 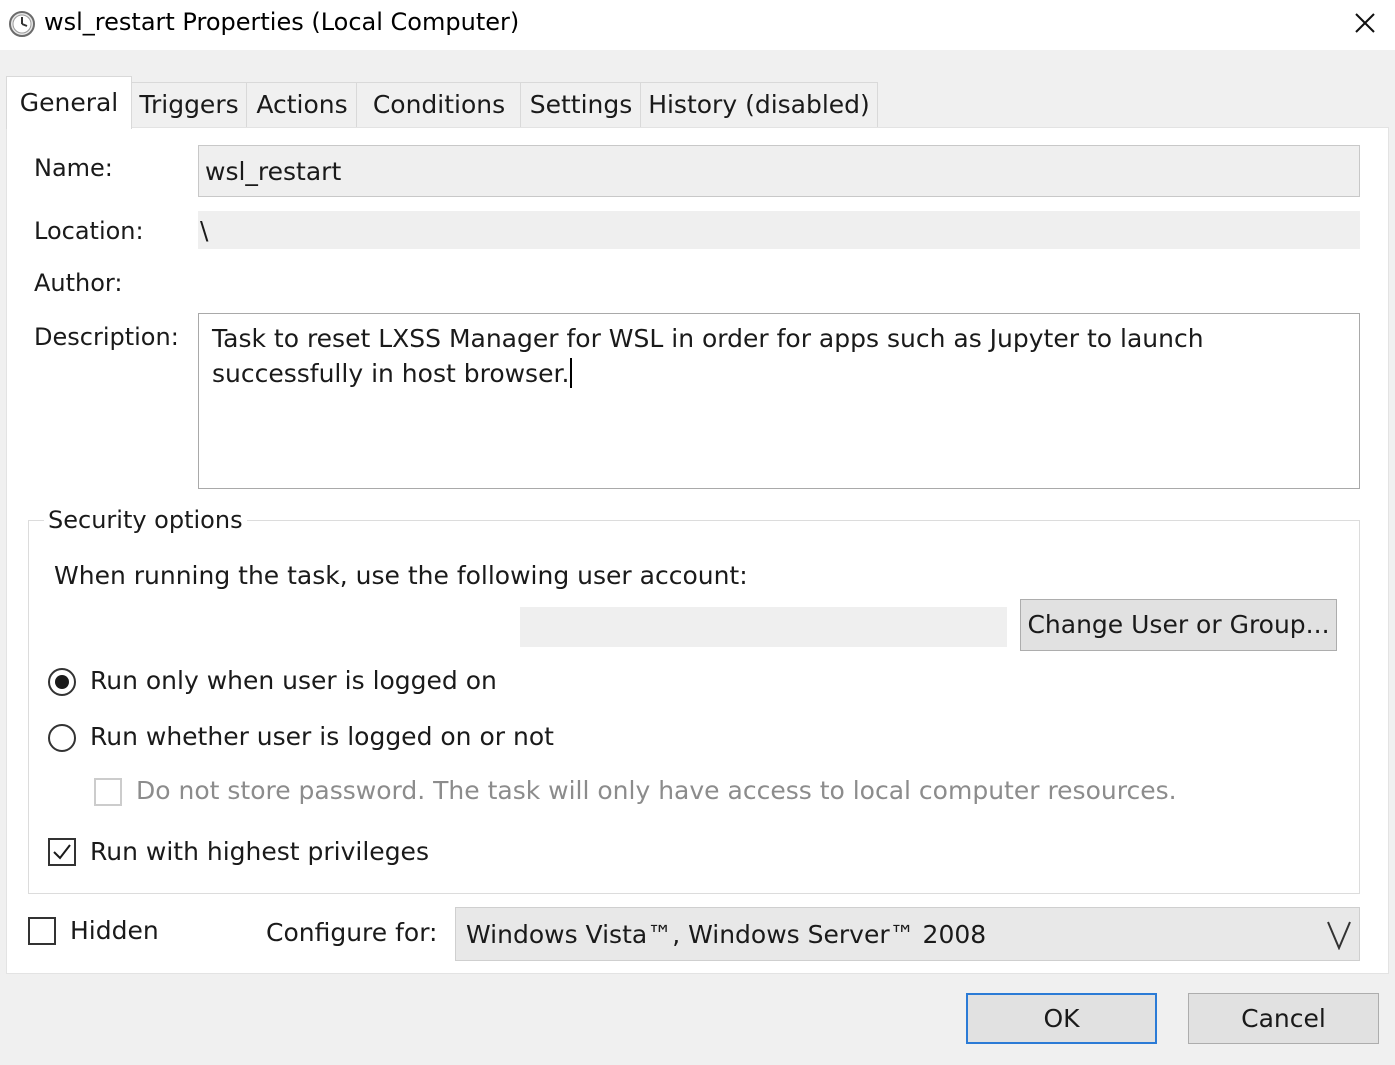 What do you see at coordinates (1061, 1018) in the screenshot?
I see `ok-button: OK` at bounding box center [1061, 1018].